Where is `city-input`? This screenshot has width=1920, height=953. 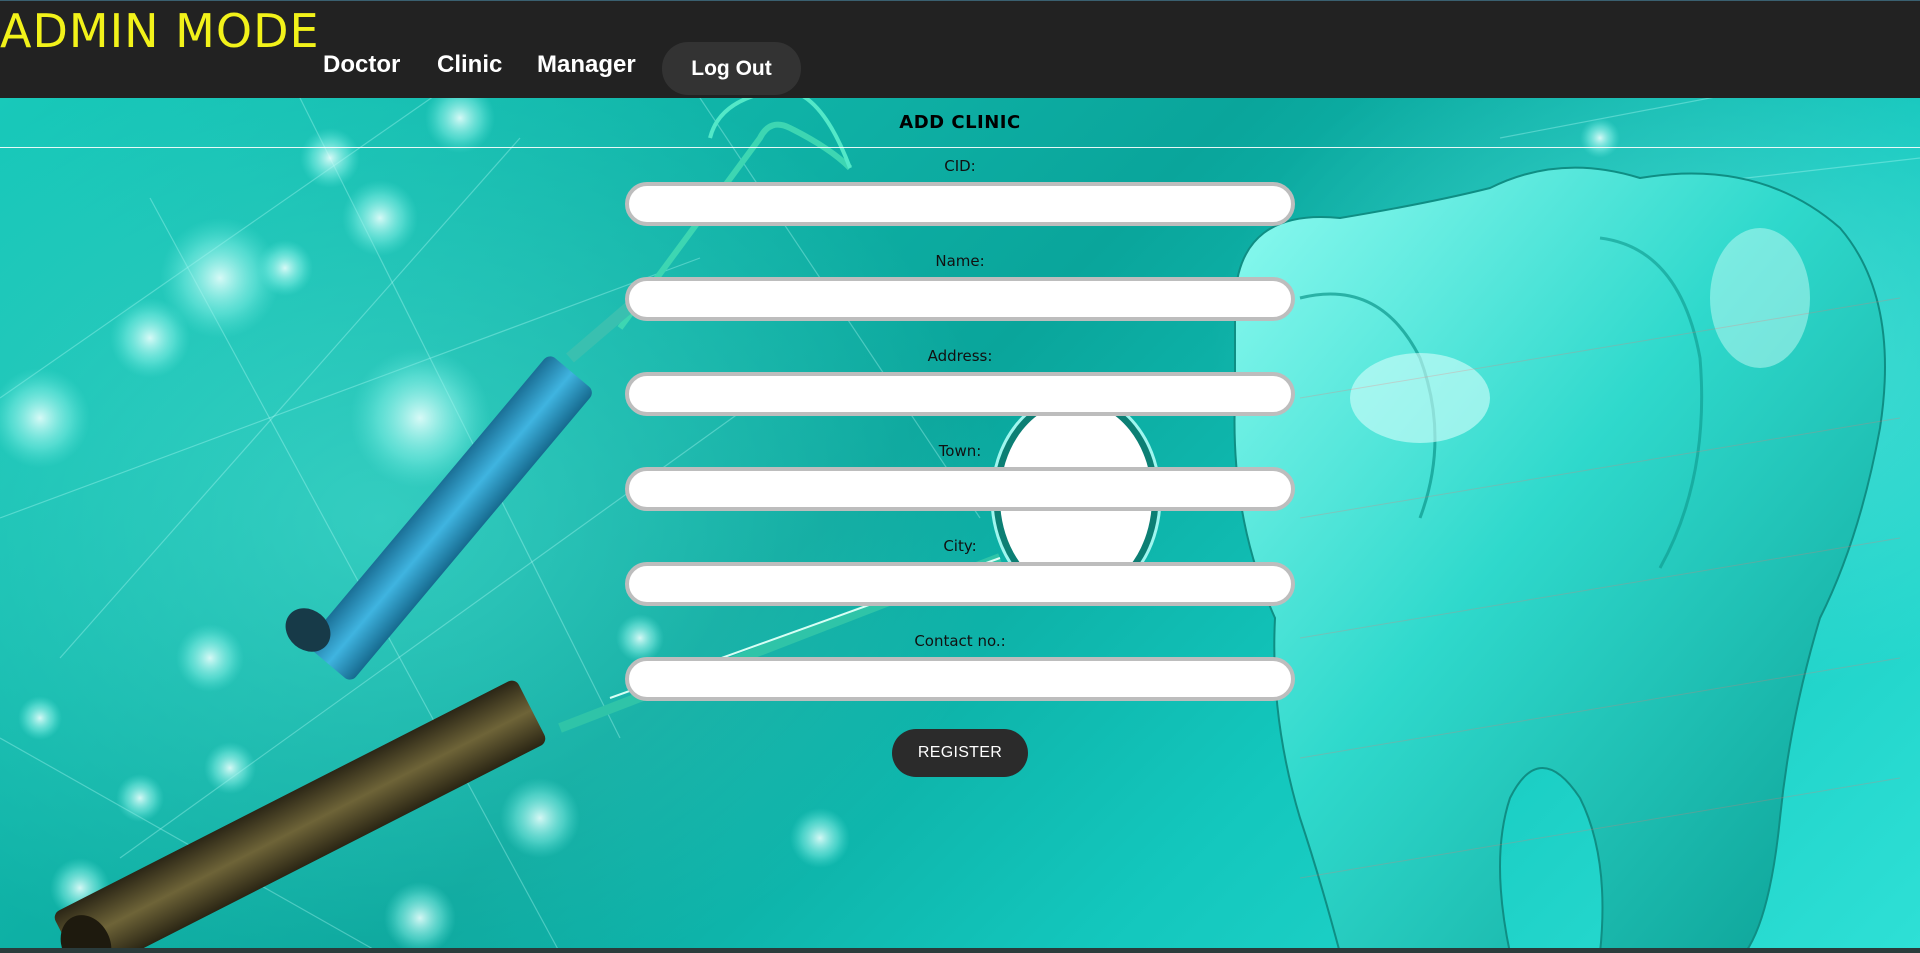
city-input is located at coordinates (960, 584).